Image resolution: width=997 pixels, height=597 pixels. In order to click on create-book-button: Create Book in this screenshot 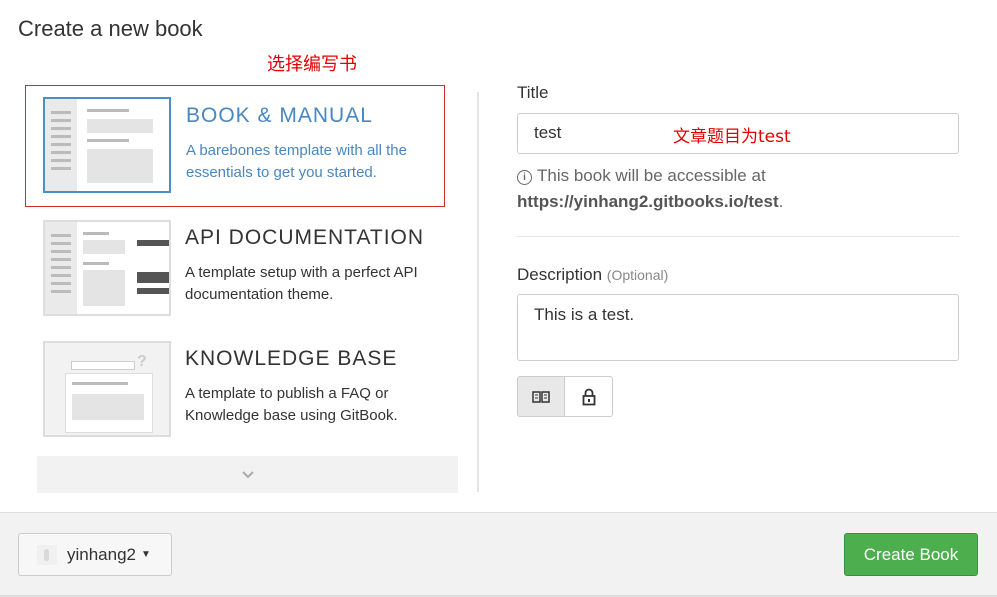, I will do `click(911, 554)`.